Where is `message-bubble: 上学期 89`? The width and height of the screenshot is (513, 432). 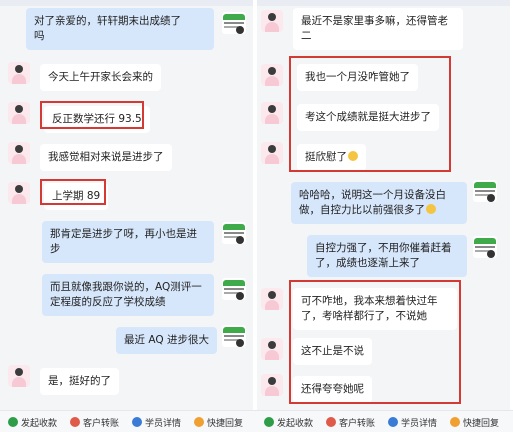 message-bubble: 上学期 89 is located at coordinates (76, 197).